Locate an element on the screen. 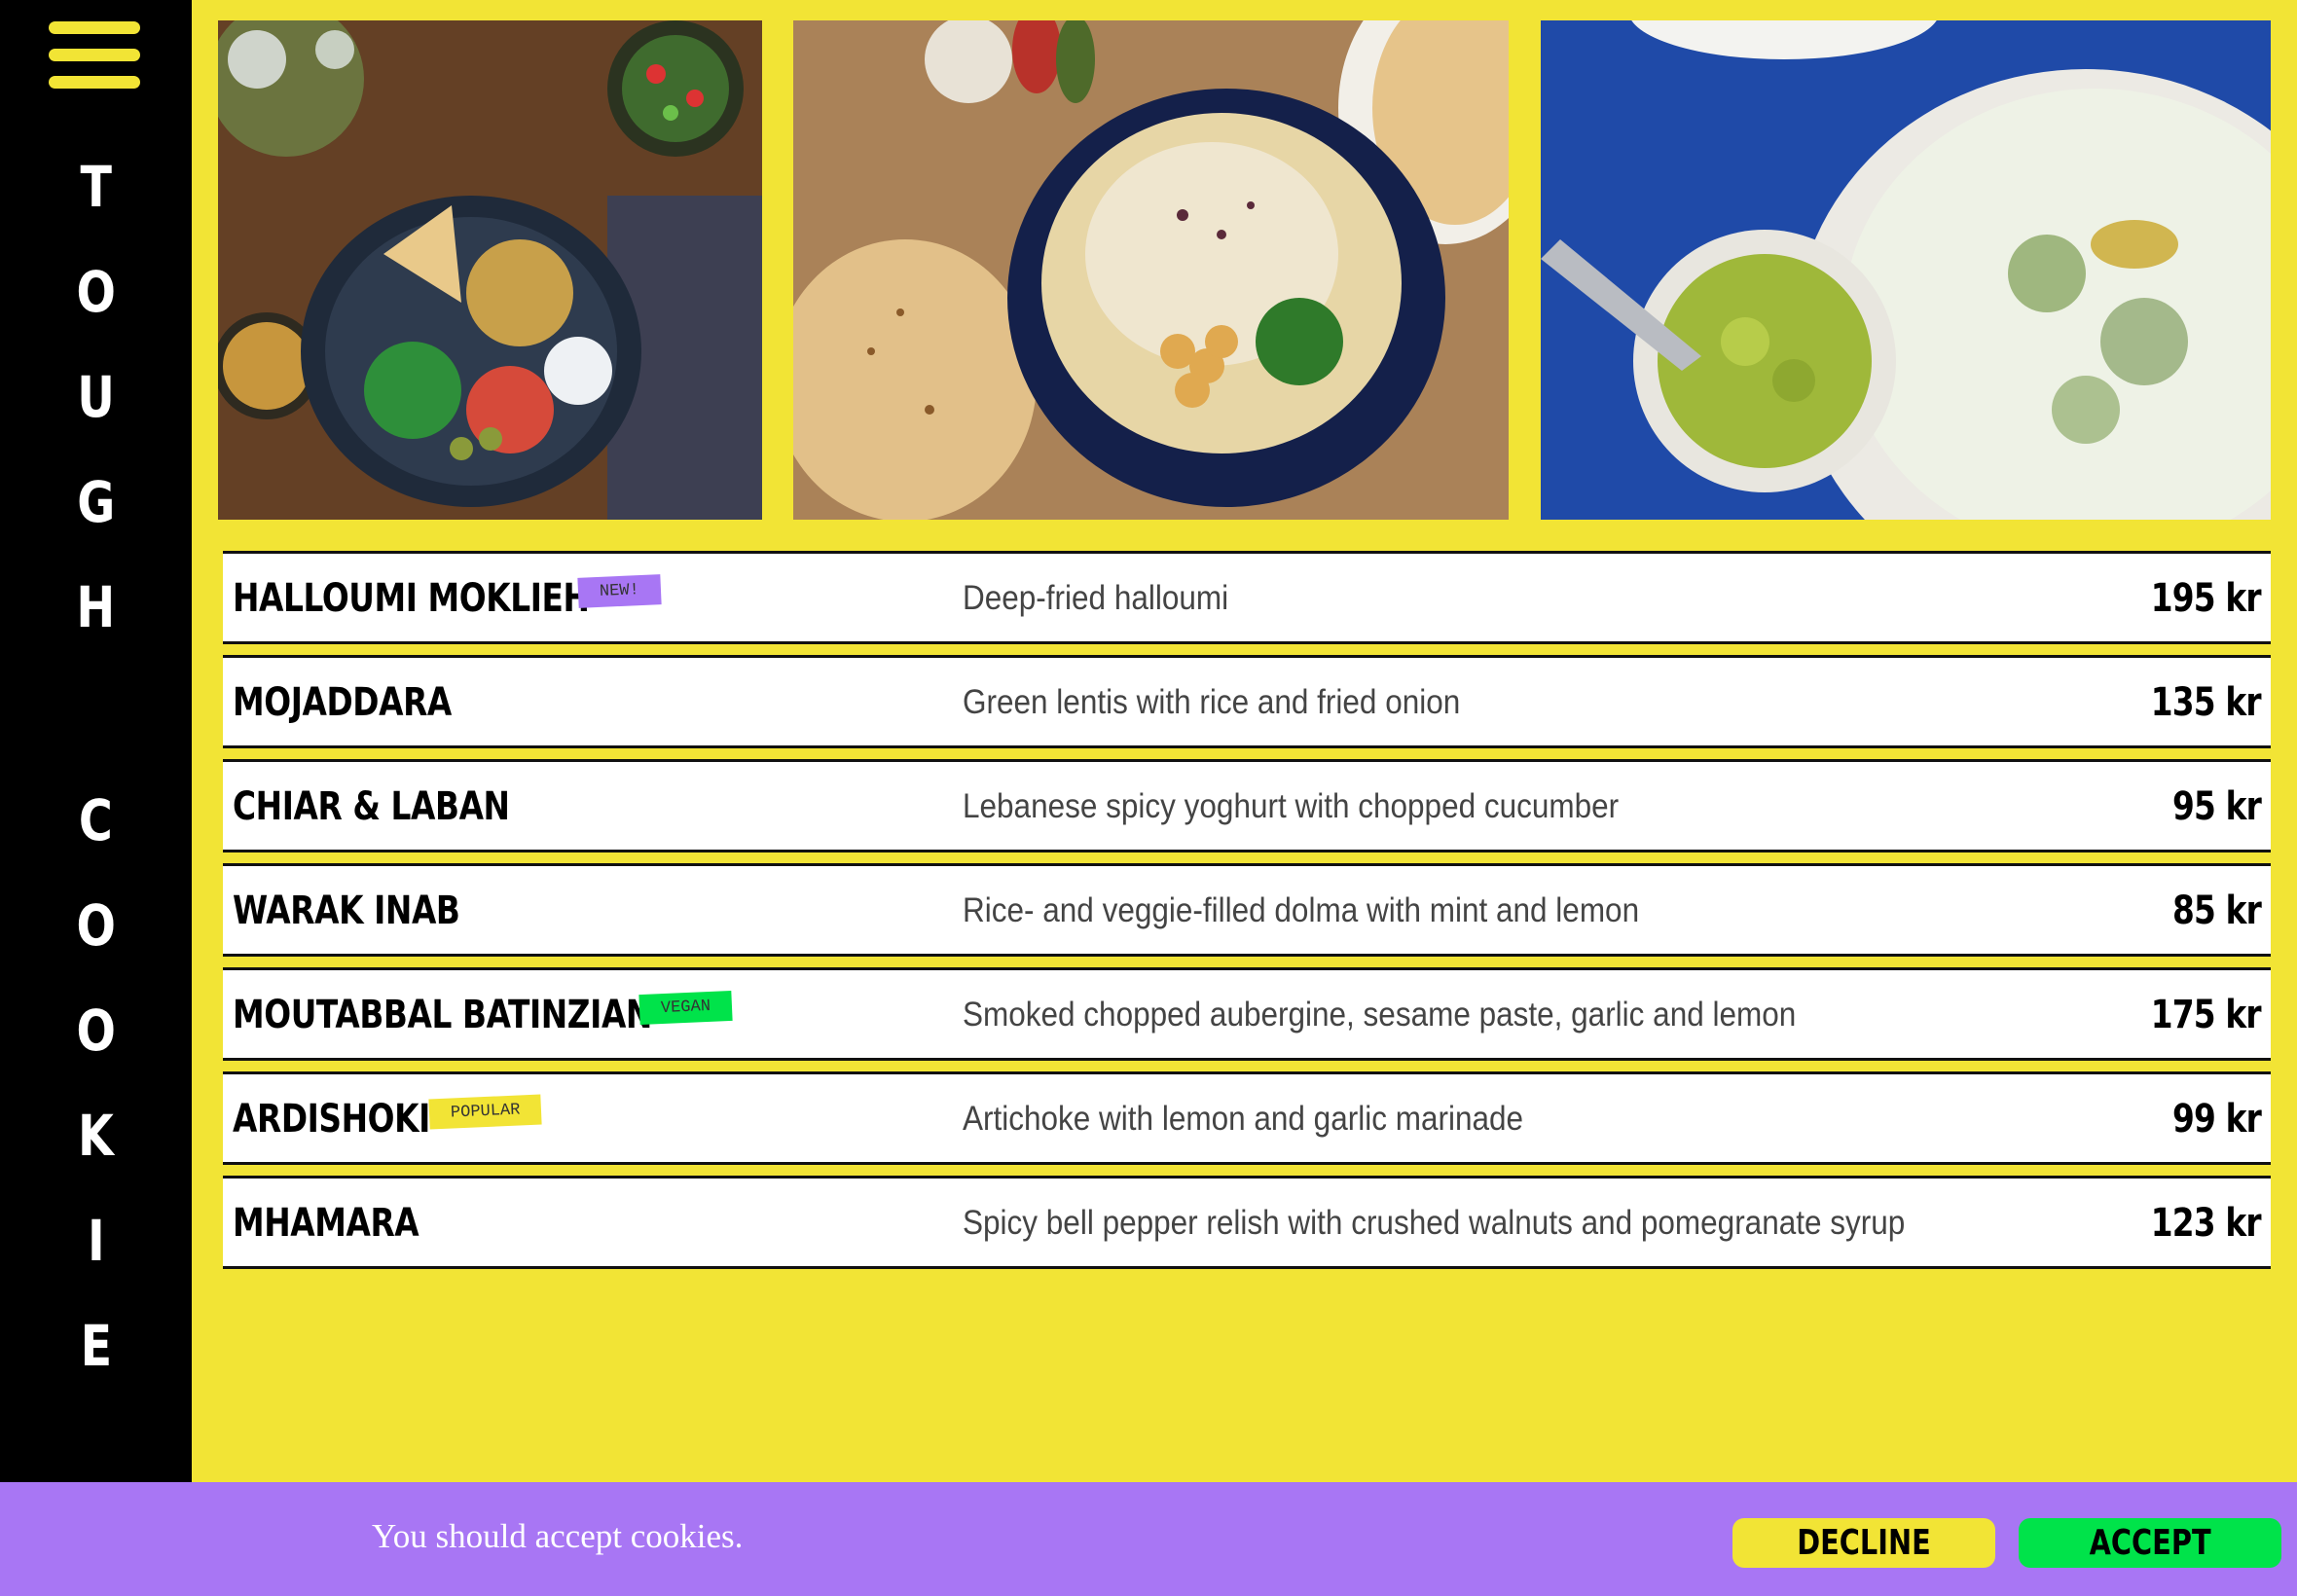  dish-price: 195 kr is located at coordinates (2206, 598).